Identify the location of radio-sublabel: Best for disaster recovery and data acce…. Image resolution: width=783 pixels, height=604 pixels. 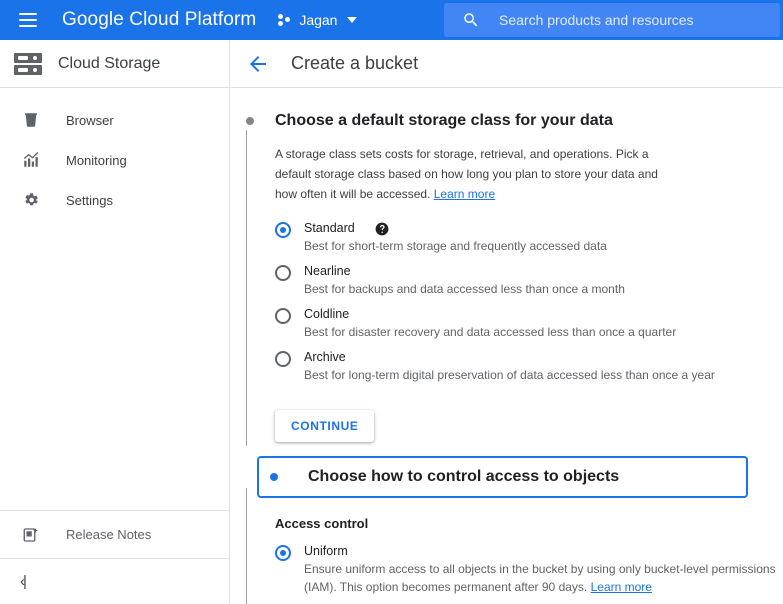
(490, 332).